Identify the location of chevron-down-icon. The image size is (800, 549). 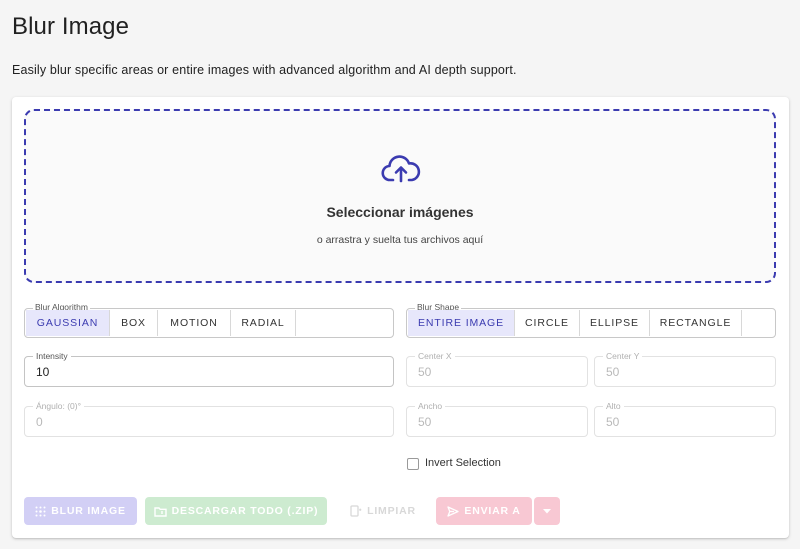
(547, 510).